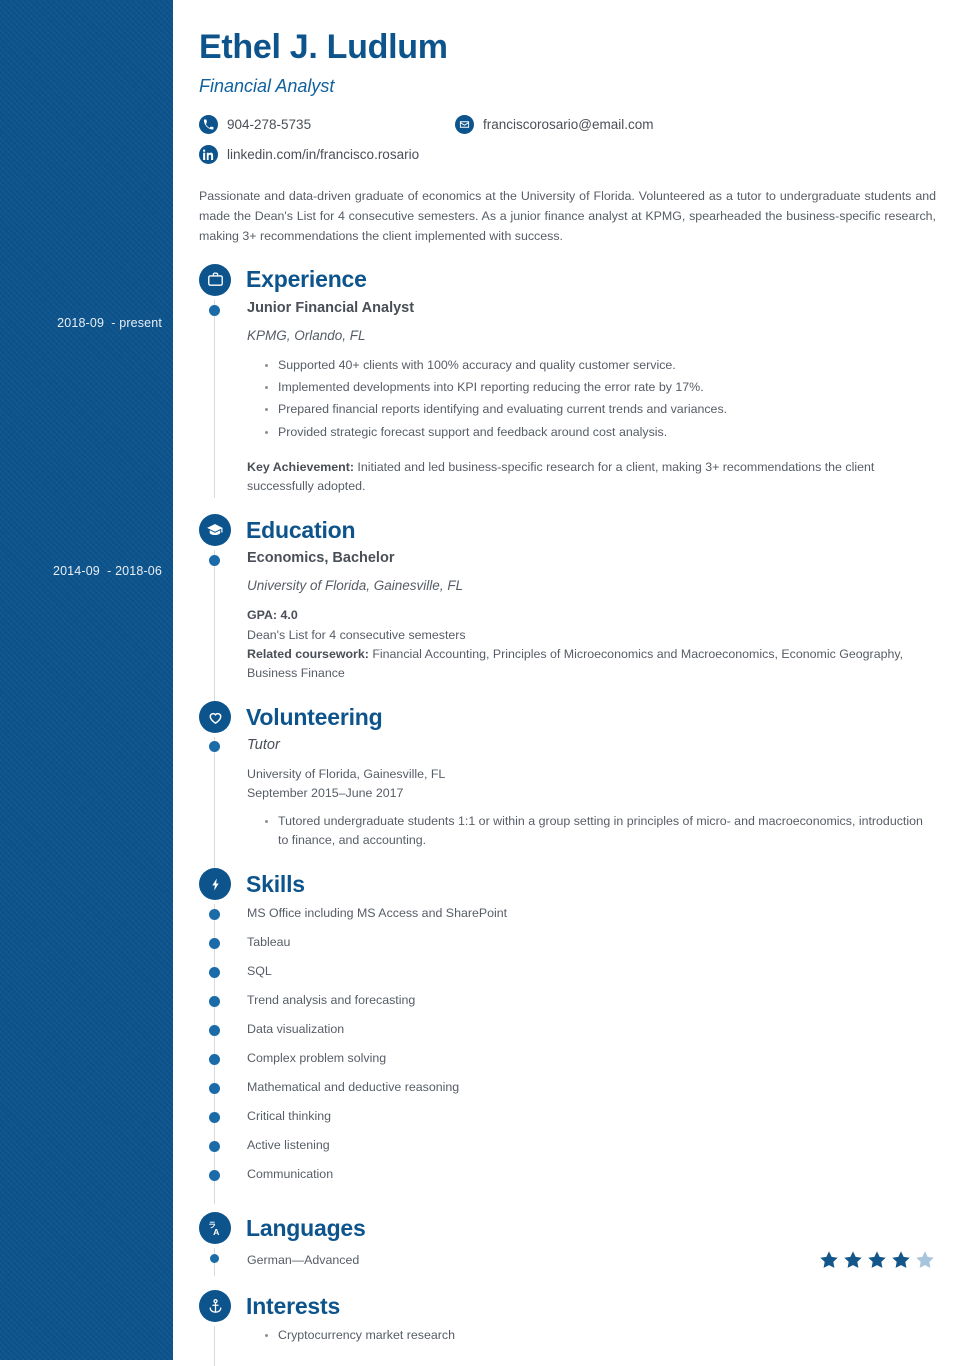 Image resolution: width=962 pixels, height=1366 pixels. I want to click on skill-item: SQL, so click(567, 976).